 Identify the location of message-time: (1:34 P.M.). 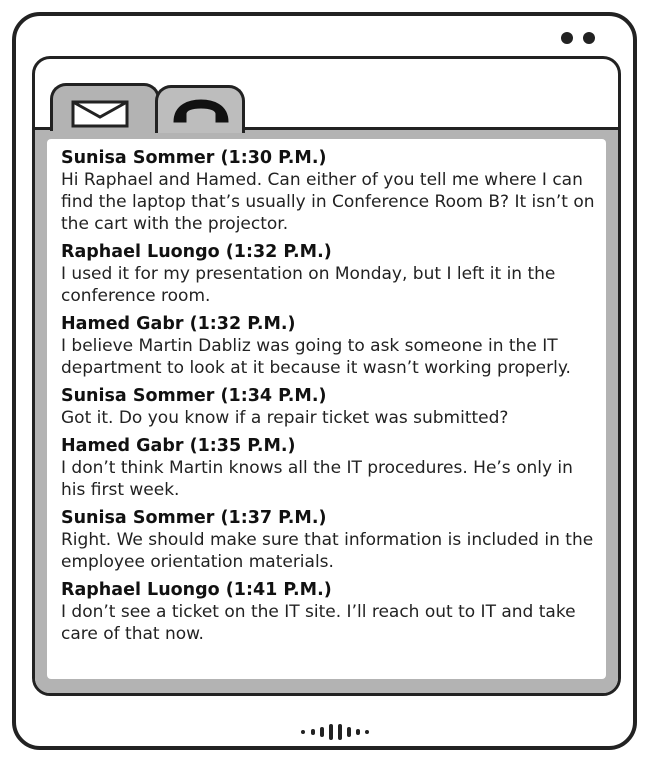
(273, 396).